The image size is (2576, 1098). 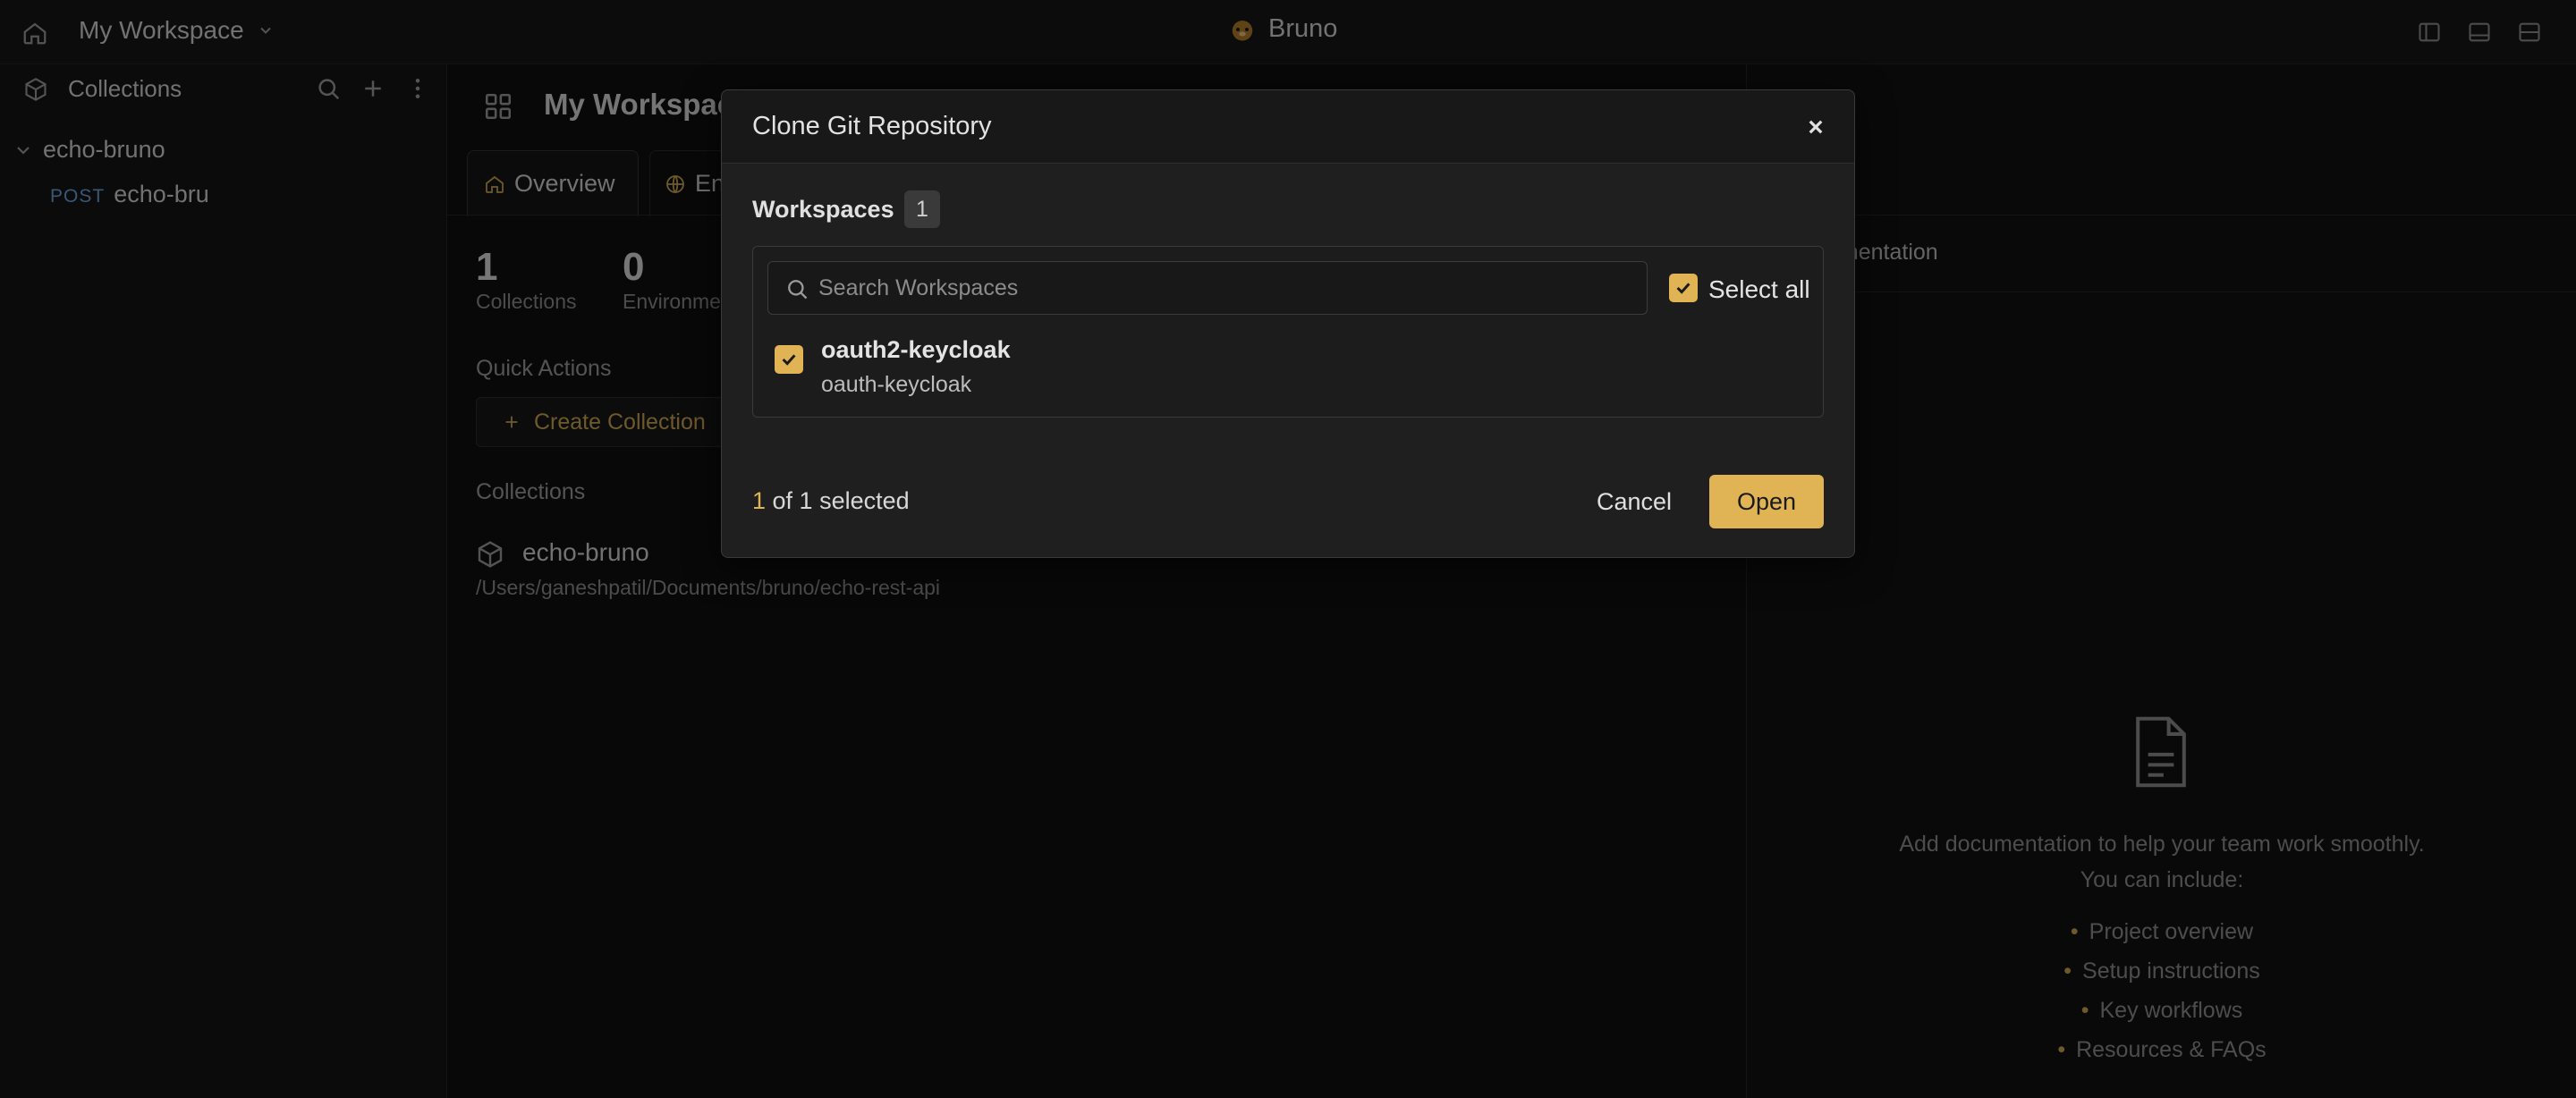 I want to click on workspace-item-subtitle: oauth-keycloak, so click(x=896, y=384).